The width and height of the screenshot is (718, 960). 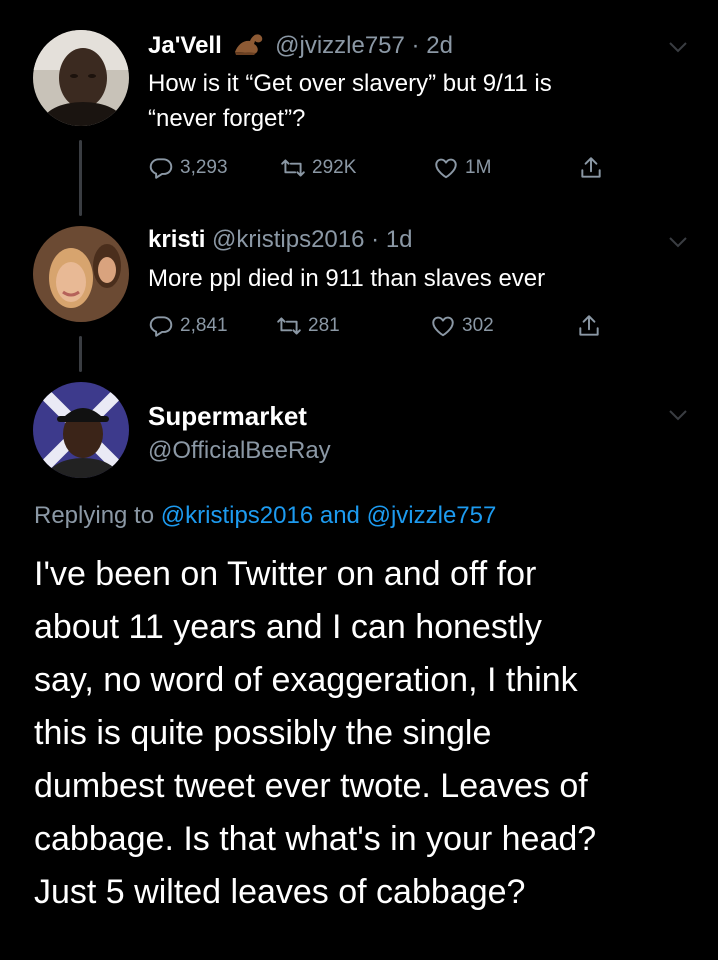 What do you see at coordinates (350, 83) in the screenshot?
I see `tweet-1-text-line-1: How is it “Get over slavery” but 9/11 is` at bounding box center [350, 83].